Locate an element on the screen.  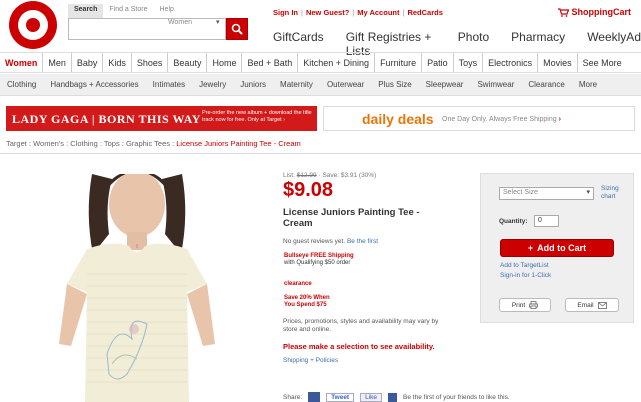
nav-men: Men is located at coordinates (57, 62).